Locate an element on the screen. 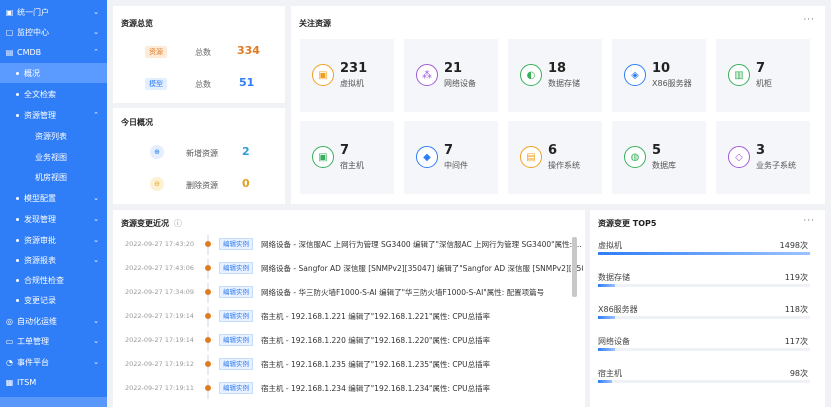 The image size is (831, 407). sidebar-item-resource-list: 资源列表 is located at coordinates (53, 136).